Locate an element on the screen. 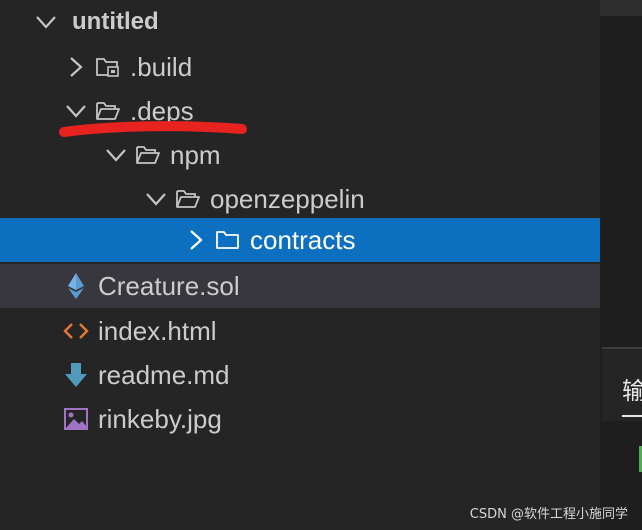 The height and width of the screenshot is (530, 642). html-code-icon is located at coordinates (76, 331).